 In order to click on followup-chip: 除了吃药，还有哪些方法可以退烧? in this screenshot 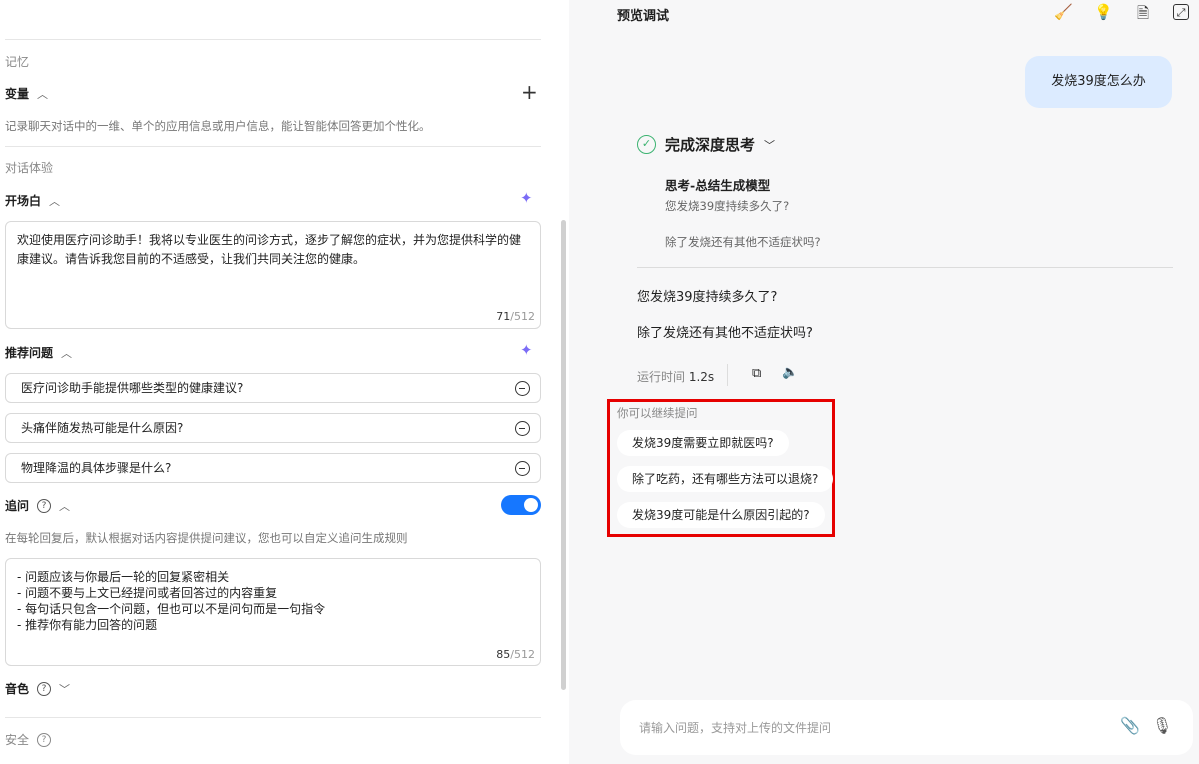, I will do `click(725, 479)`.